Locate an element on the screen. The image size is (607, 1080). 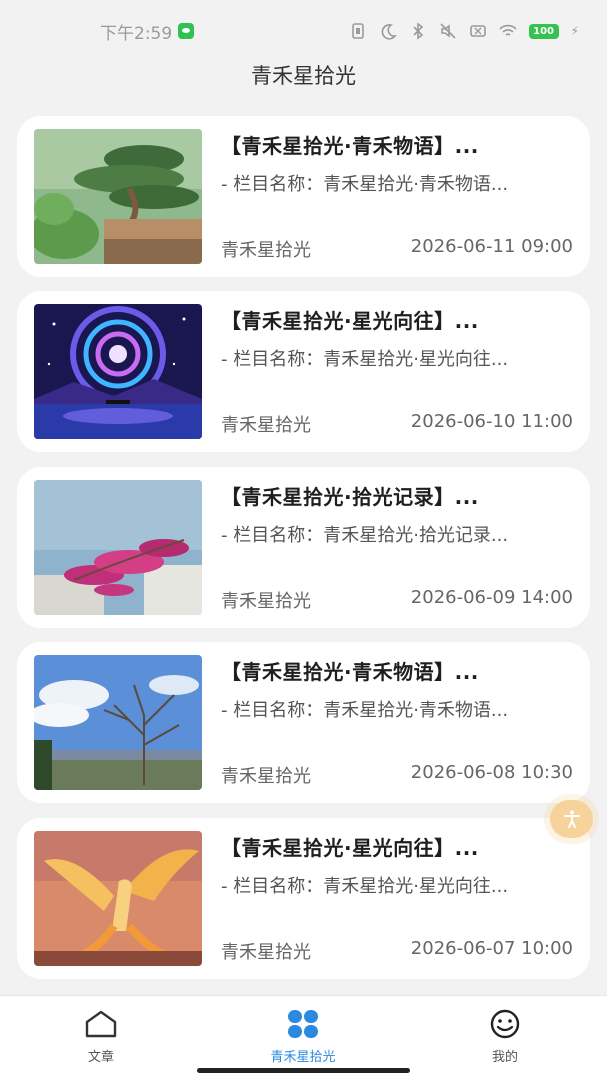
page-title: 青禾星拾光 is located at coordinates (303, 76).